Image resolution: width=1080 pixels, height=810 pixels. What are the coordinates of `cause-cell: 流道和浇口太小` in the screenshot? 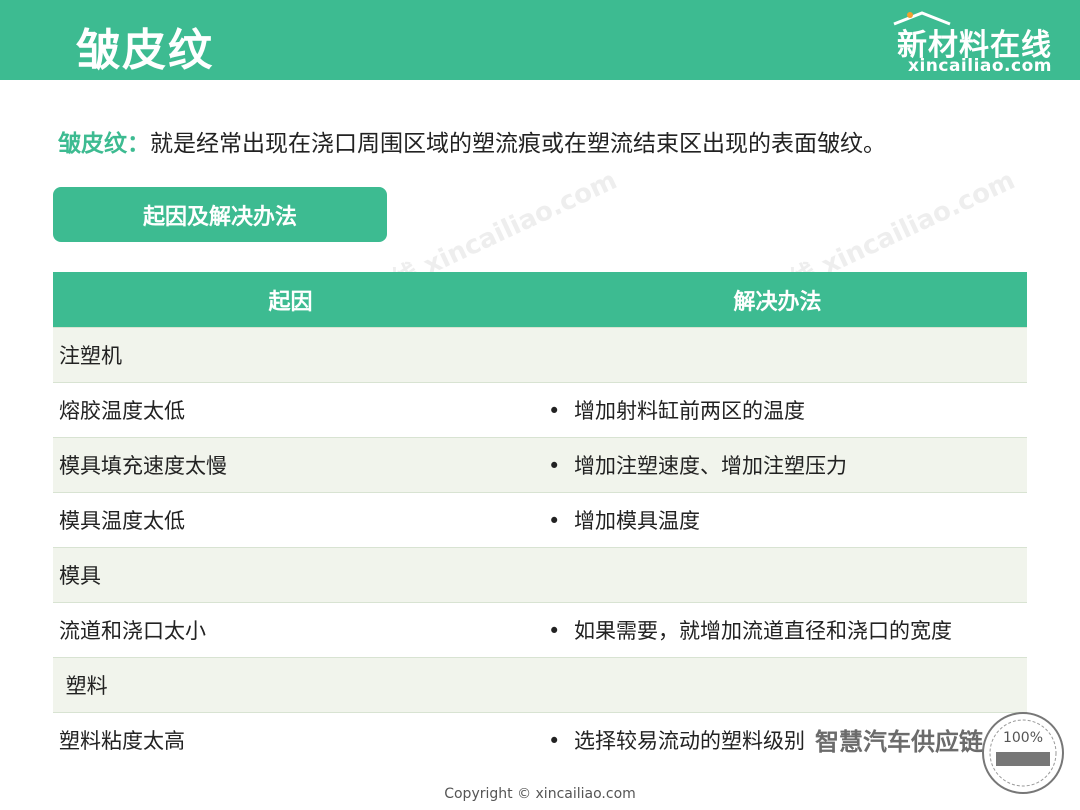 It's located at (290, 630).